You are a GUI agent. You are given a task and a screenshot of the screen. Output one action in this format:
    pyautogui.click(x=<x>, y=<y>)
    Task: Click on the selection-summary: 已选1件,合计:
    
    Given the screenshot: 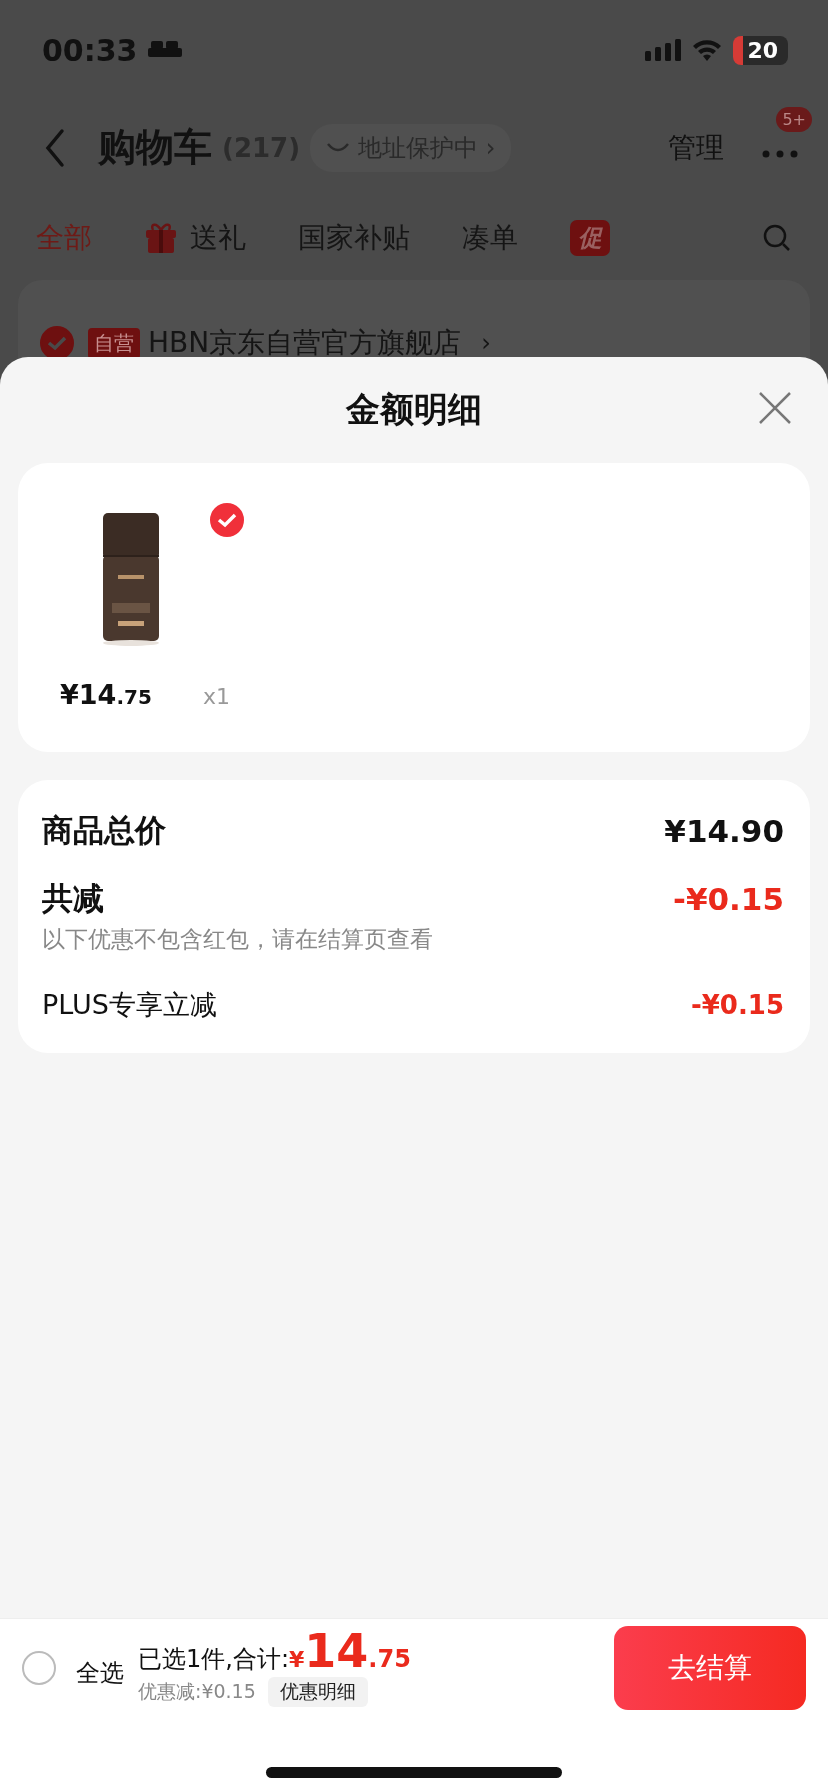 What is the action you would take?
    pyautogui.click(x=213, y=1659)
    